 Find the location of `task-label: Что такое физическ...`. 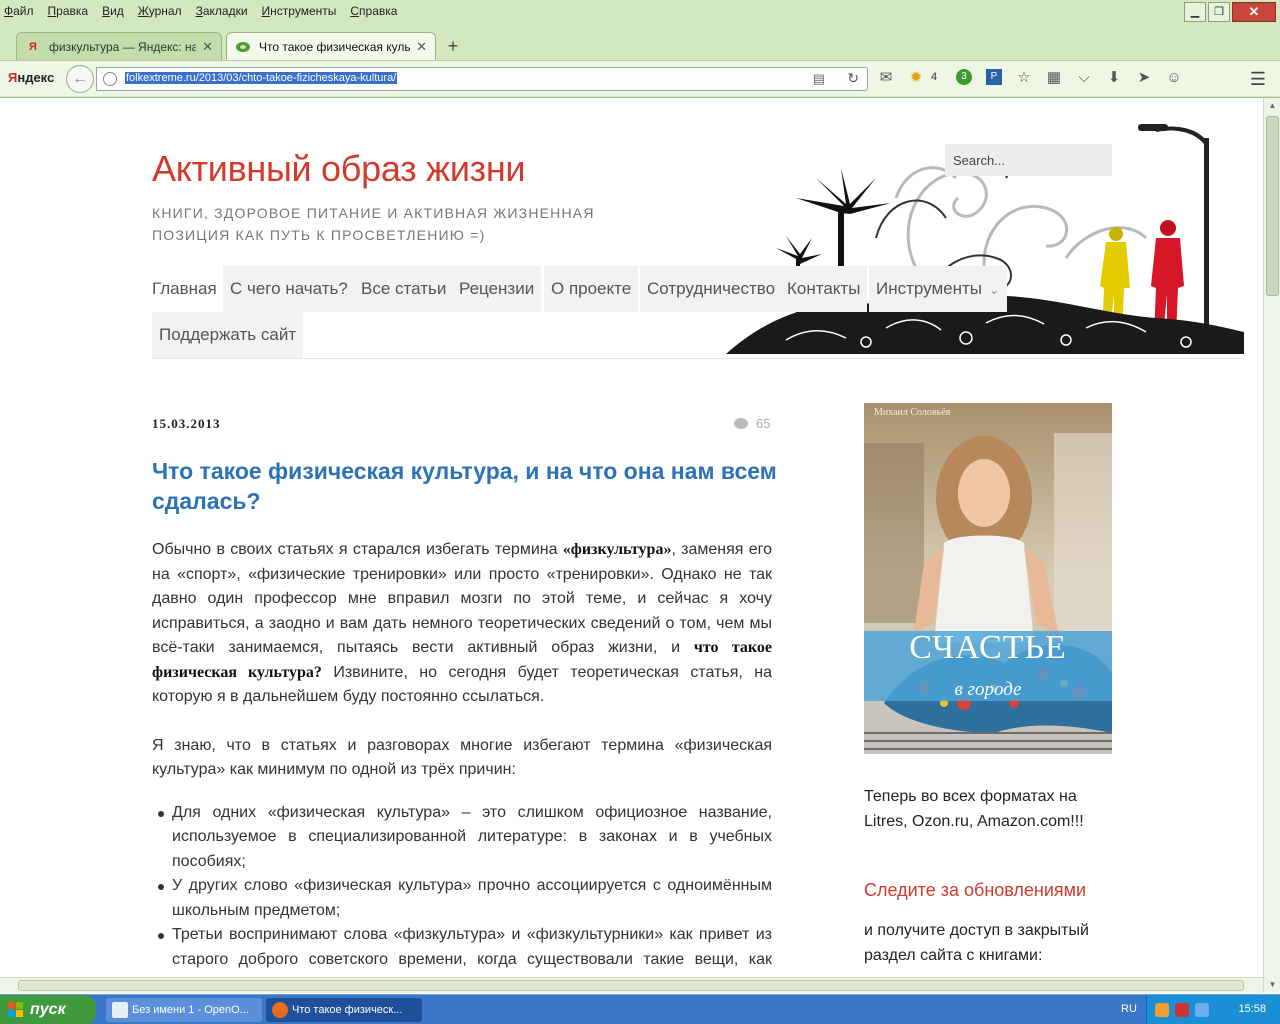

task-label: Что такое физическ... is located at coordinates (347, 1010).